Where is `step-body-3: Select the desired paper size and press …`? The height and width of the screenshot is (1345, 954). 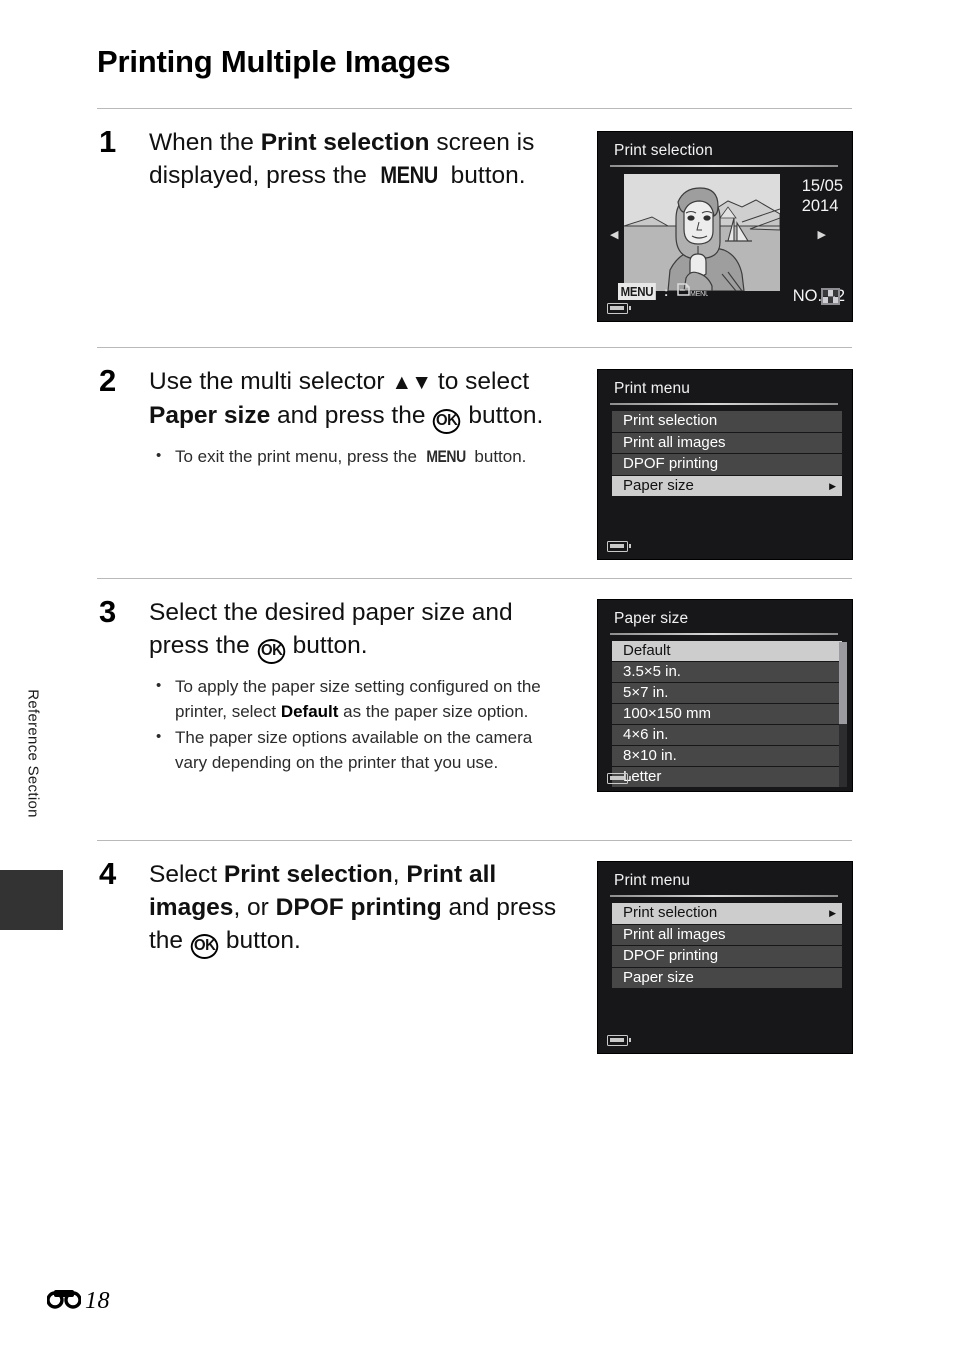 step-body-3: Select the desired paper size and press … is located at coordinates (358, 686).